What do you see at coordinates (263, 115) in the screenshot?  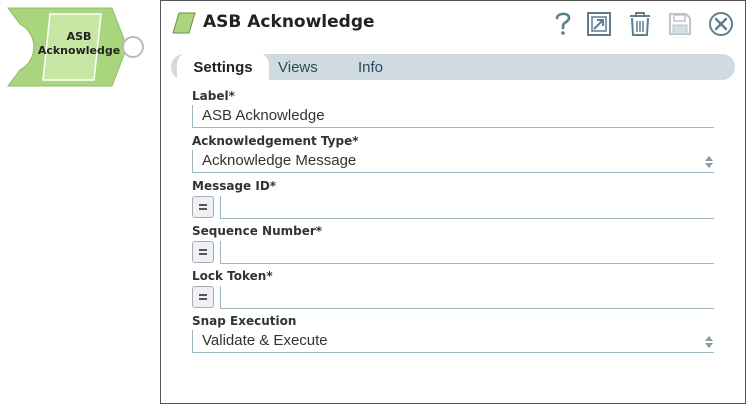 I see `label-input-value: ASB Acknowledge` at bounding box center [263, 115].